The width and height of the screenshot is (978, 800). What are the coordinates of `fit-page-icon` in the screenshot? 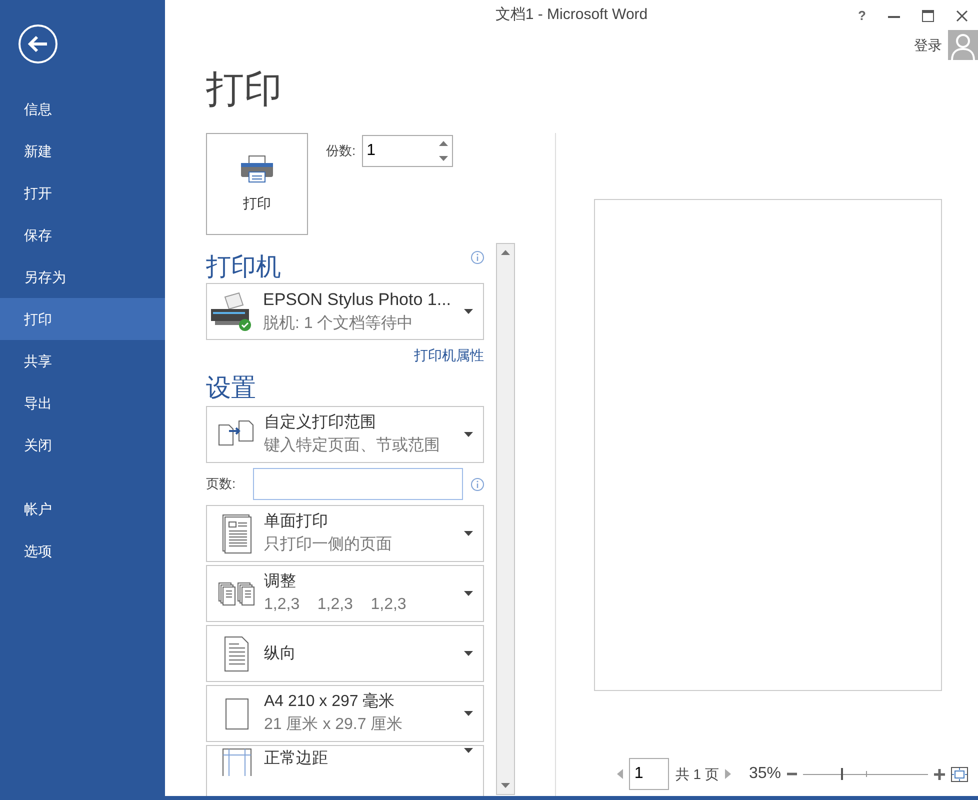 It's located at (959, 774).